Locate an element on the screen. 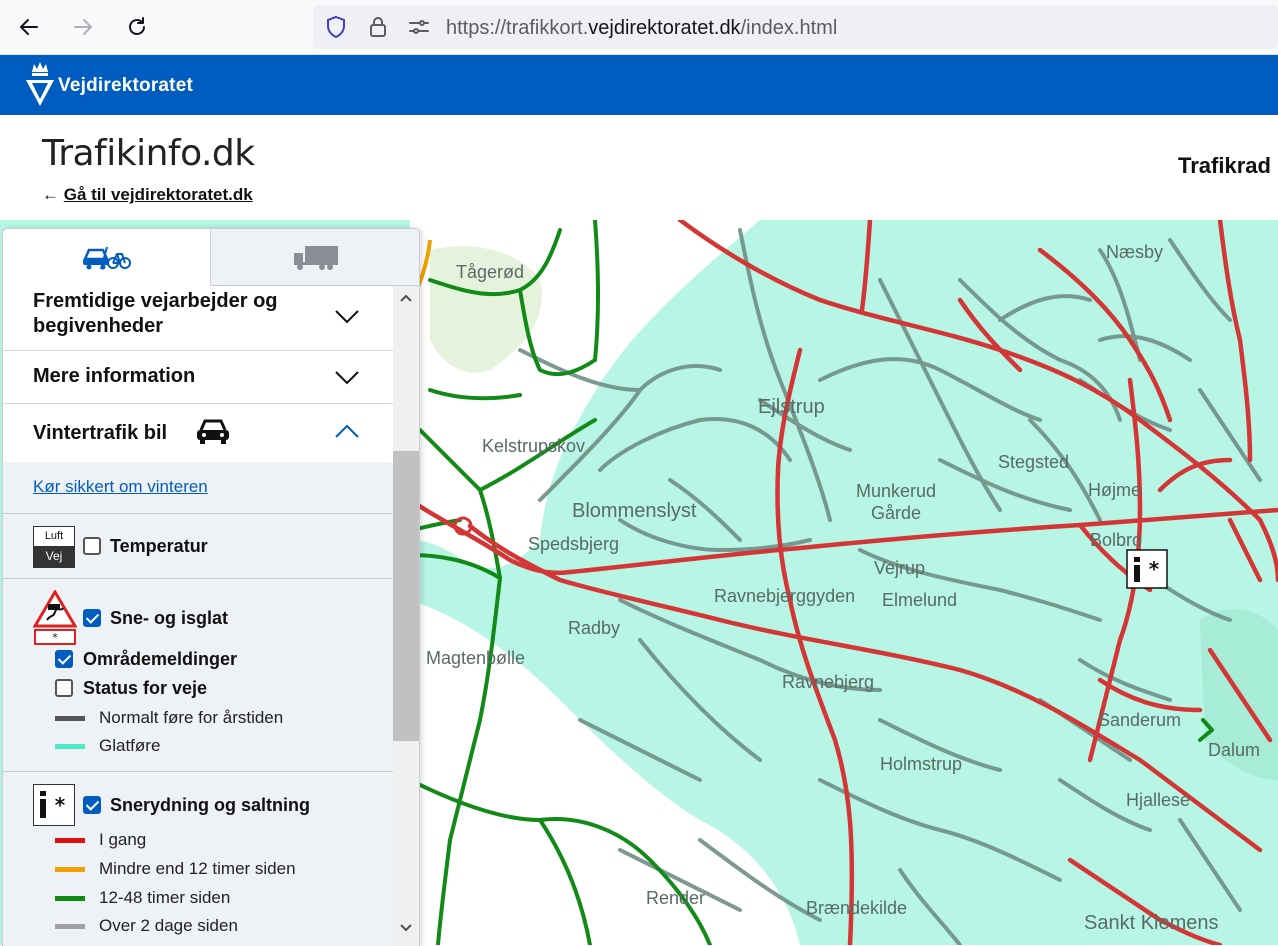 Image resolution: width=1278 pixels, height=946 pixels. accordion-more-info-label: Mere information is located at coordinates (114, 376).